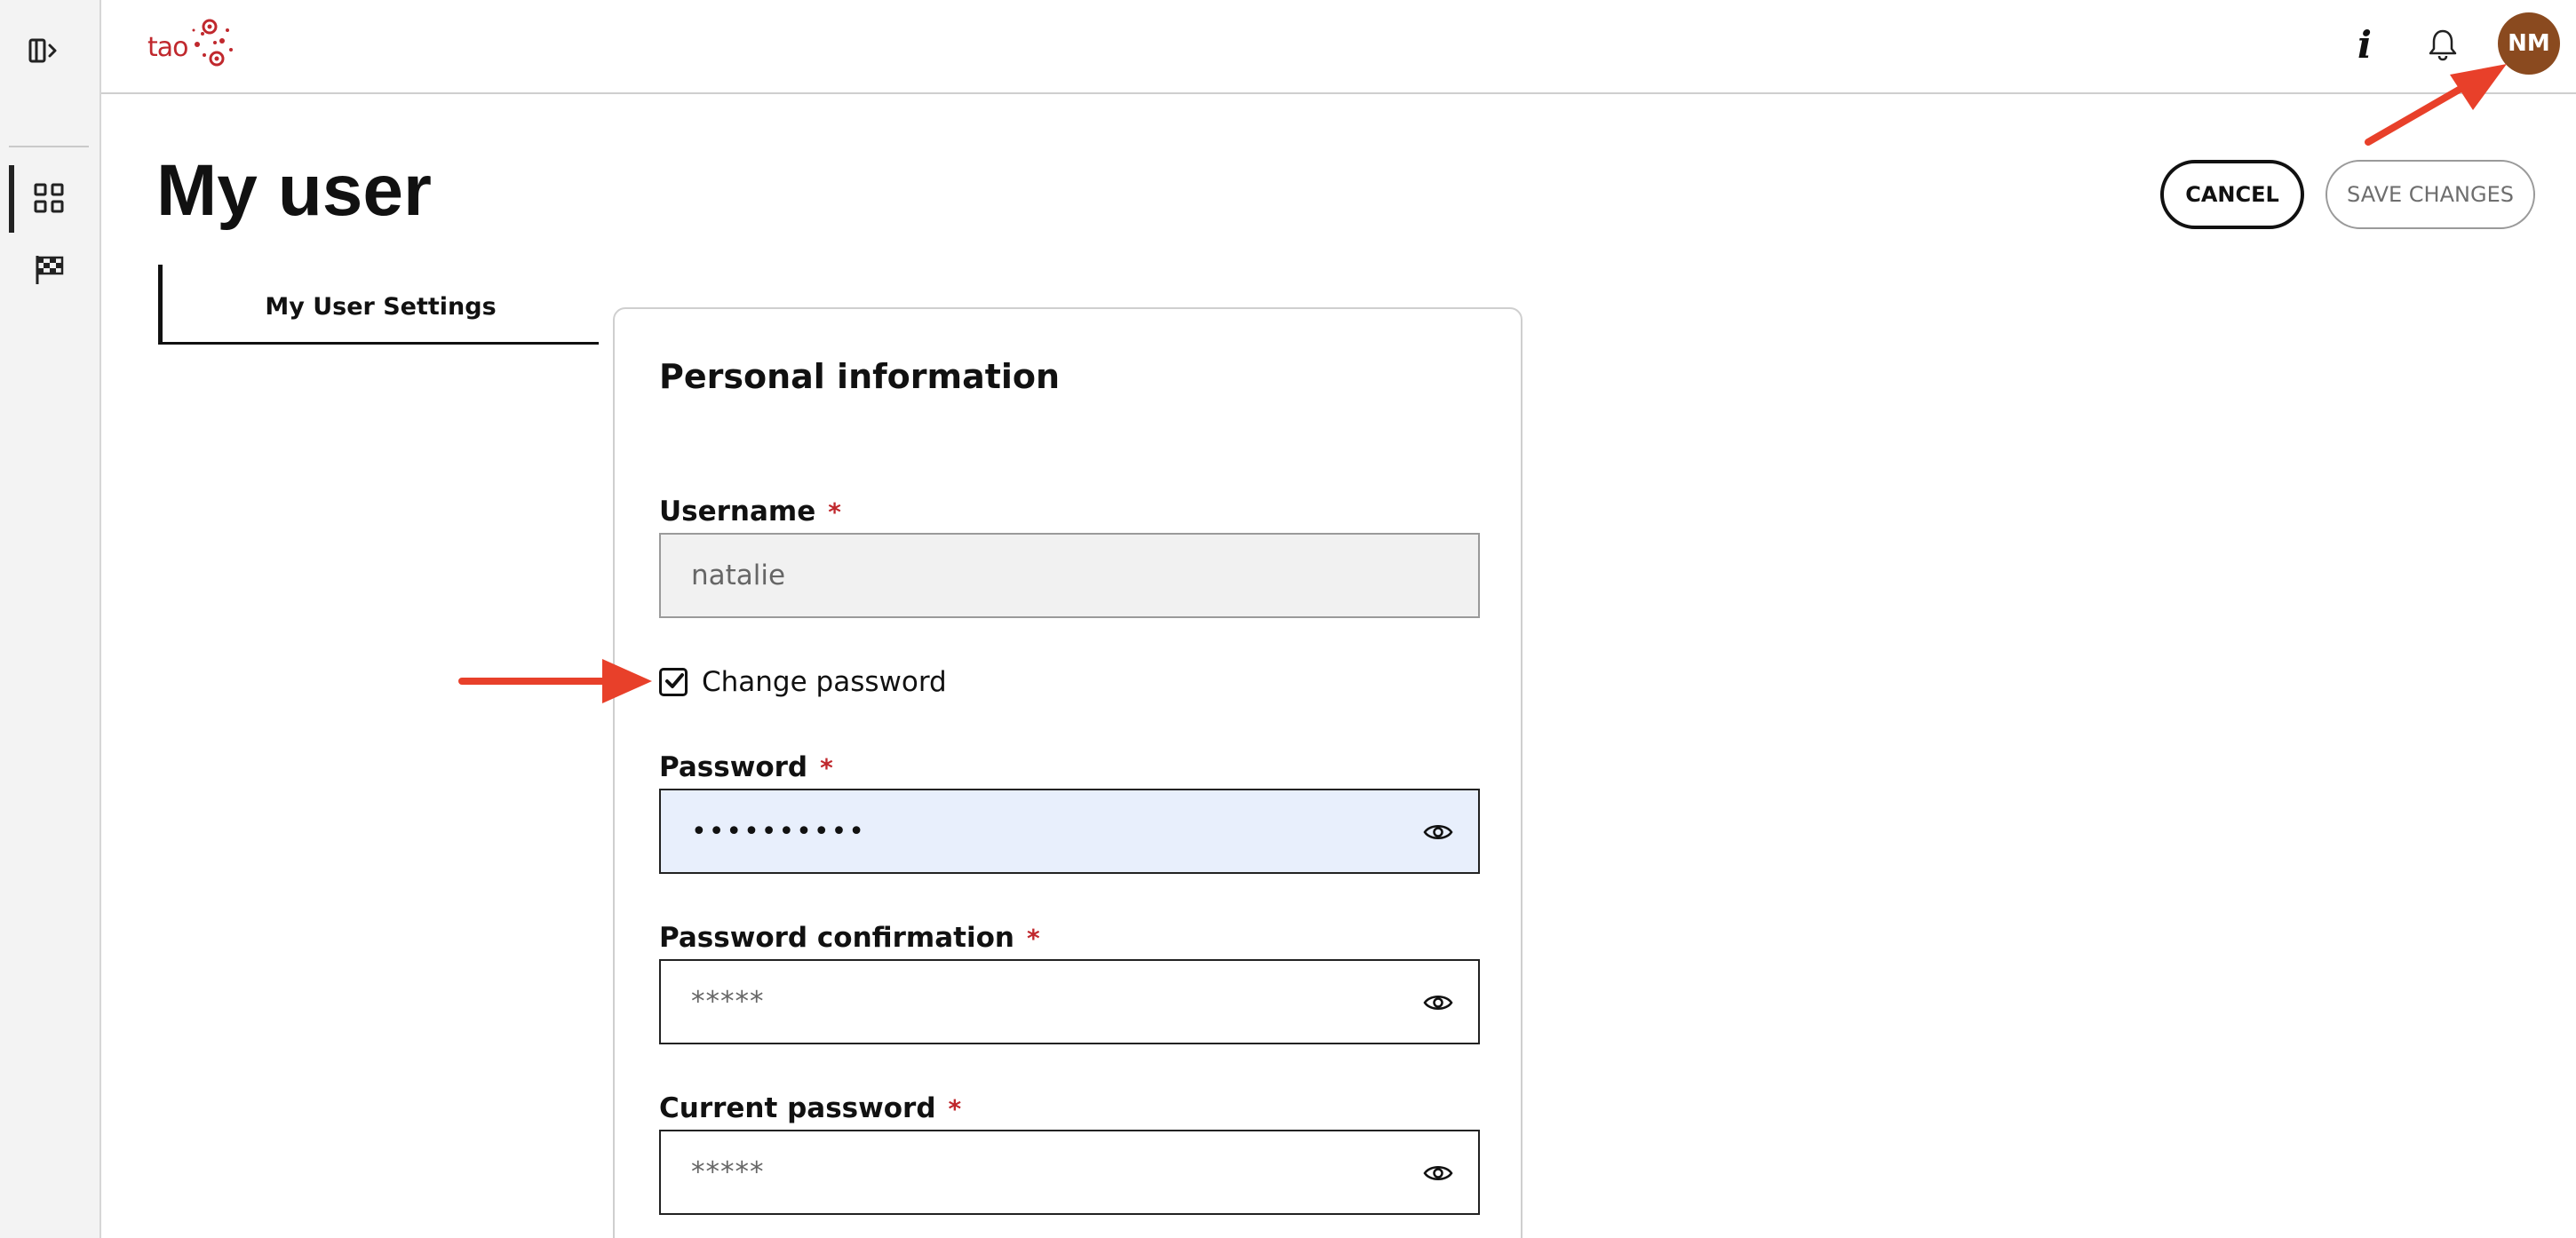 This screenshot has height=1238, width=2576. Describe the element at coordinates (778, 831) in the screenshot. I see `password-value: ••••••••••` at that location.